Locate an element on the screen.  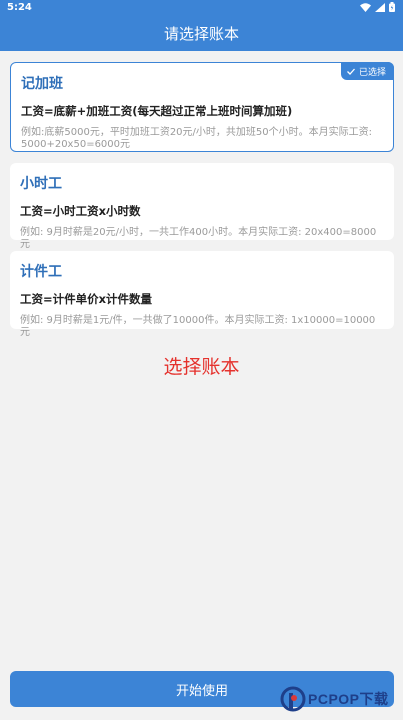
card-formula: 工资=计件单价x计件数量 is located at coordinates (86, 299).